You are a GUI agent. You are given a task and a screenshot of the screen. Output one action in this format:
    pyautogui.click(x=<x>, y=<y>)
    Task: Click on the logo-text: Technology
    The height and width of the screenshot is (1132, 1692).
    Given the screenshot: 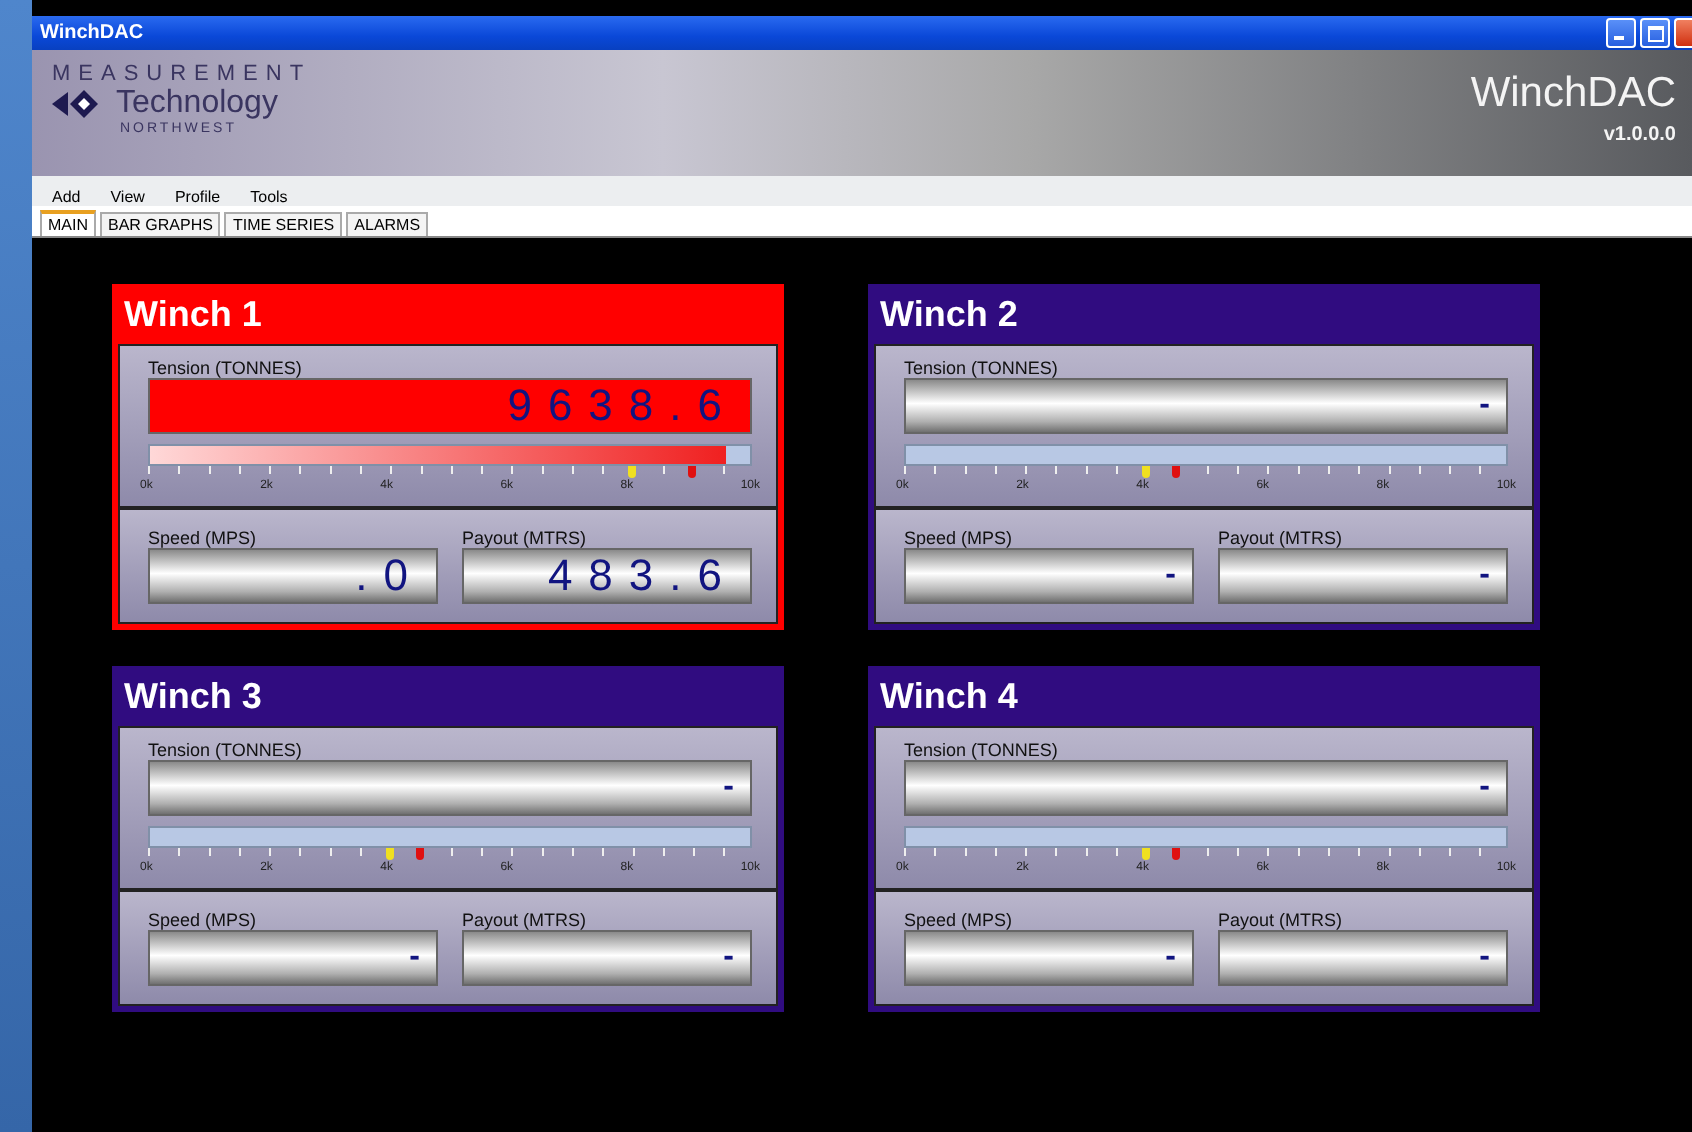 What is the action you would take?
    pyautogui.click(x=197, y=104)
    